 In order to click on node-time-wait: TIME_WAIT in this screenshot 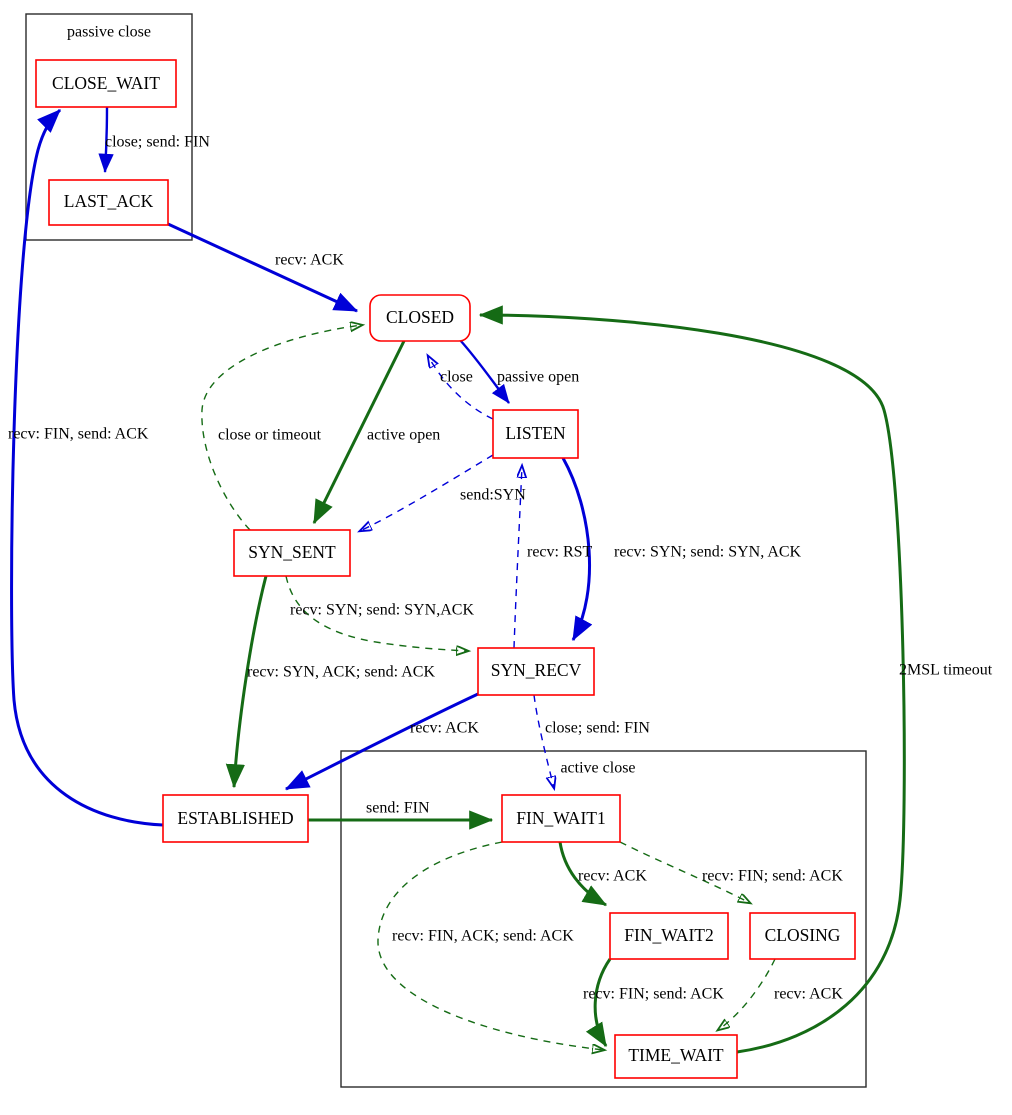, I will do `click(676, 1056)`.